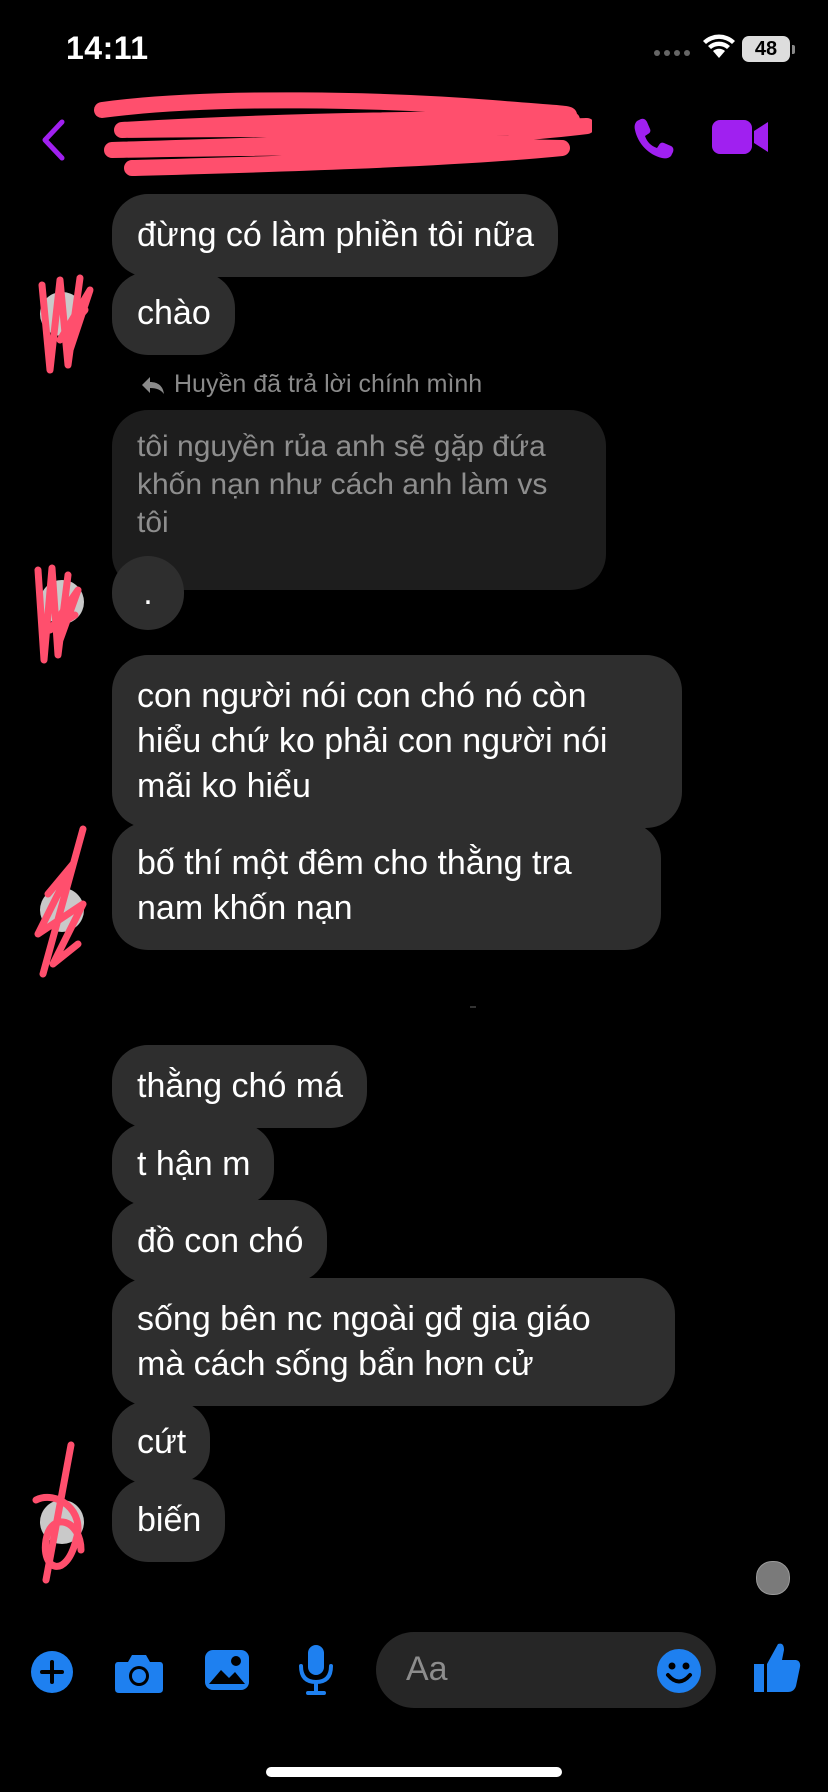  Describe the element at coordinates (473, 1007) in the screenshot. I see `divider` at that location.